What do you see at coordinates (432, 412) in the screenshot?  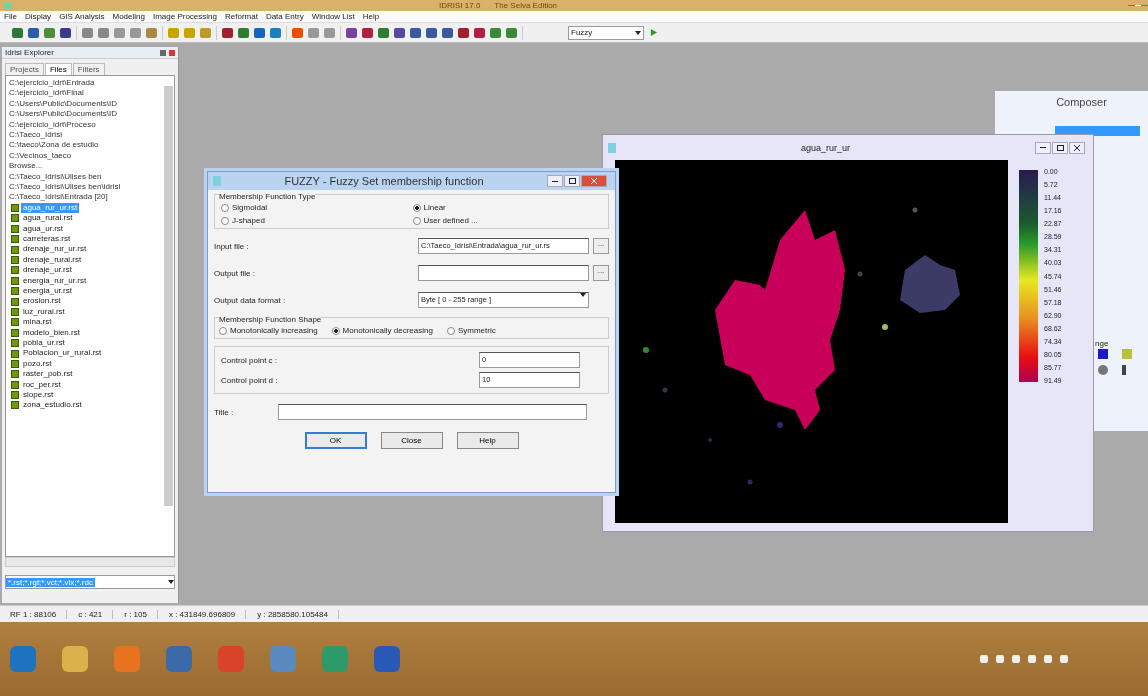 I see `title-field` at bounding box center [432, 412].